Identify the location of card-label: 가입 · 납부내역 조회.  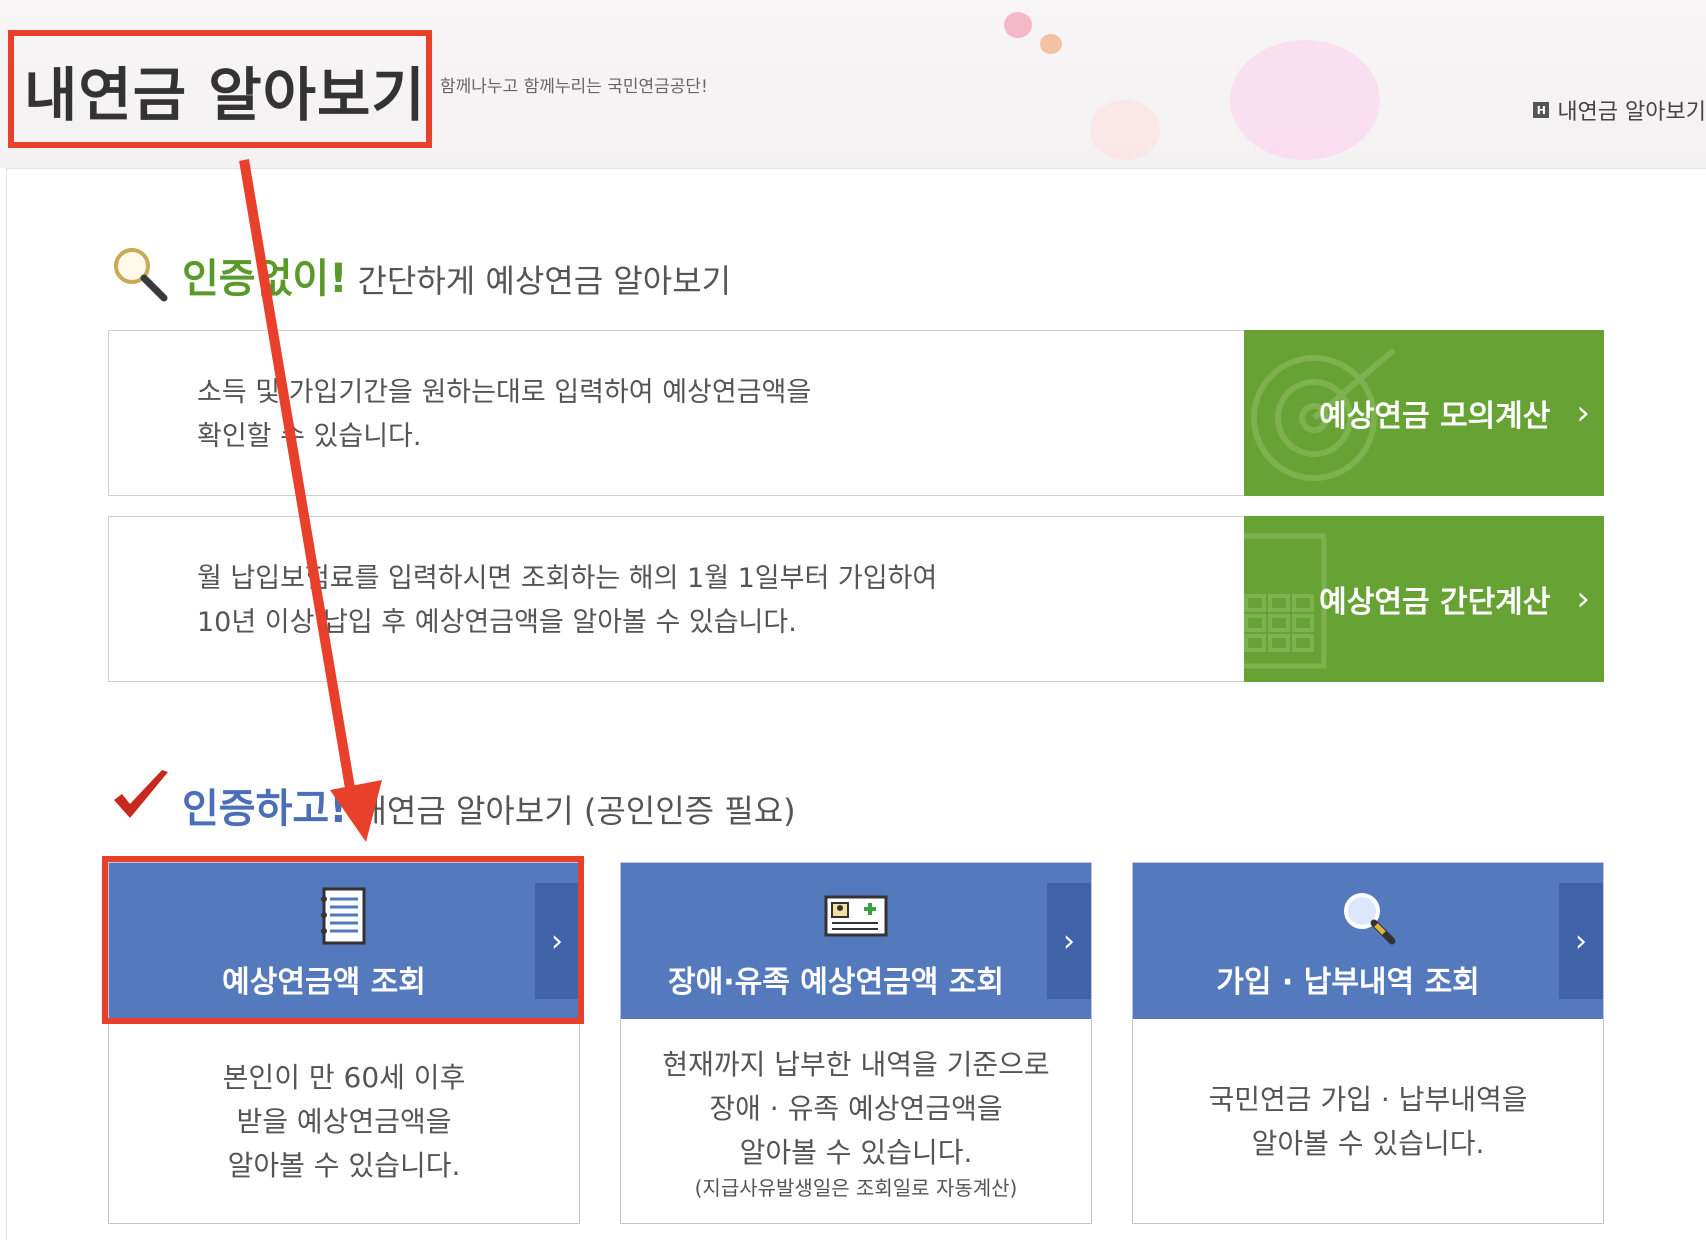
(1348, 982).